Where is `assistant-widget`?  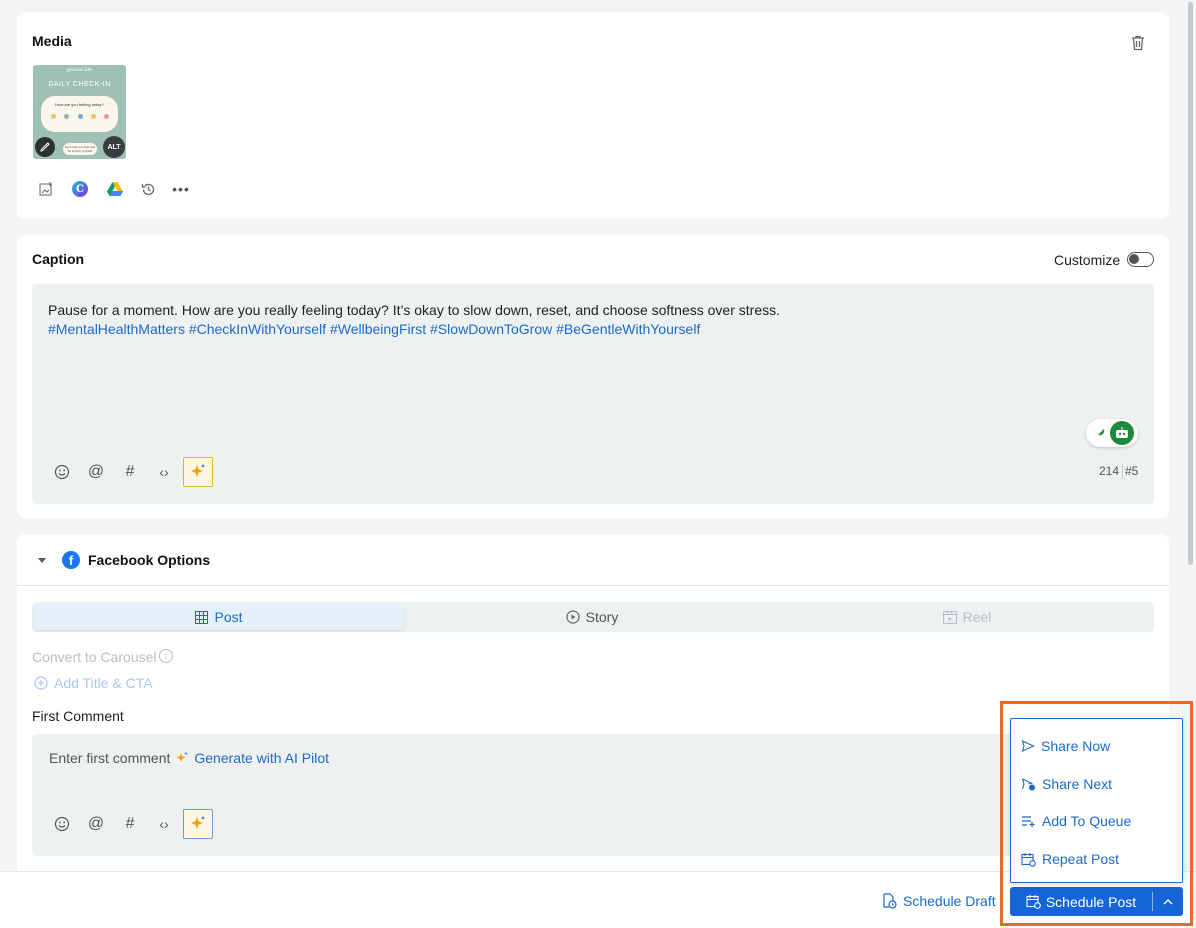 assistant-widget is located at coordinates (1112, 433).